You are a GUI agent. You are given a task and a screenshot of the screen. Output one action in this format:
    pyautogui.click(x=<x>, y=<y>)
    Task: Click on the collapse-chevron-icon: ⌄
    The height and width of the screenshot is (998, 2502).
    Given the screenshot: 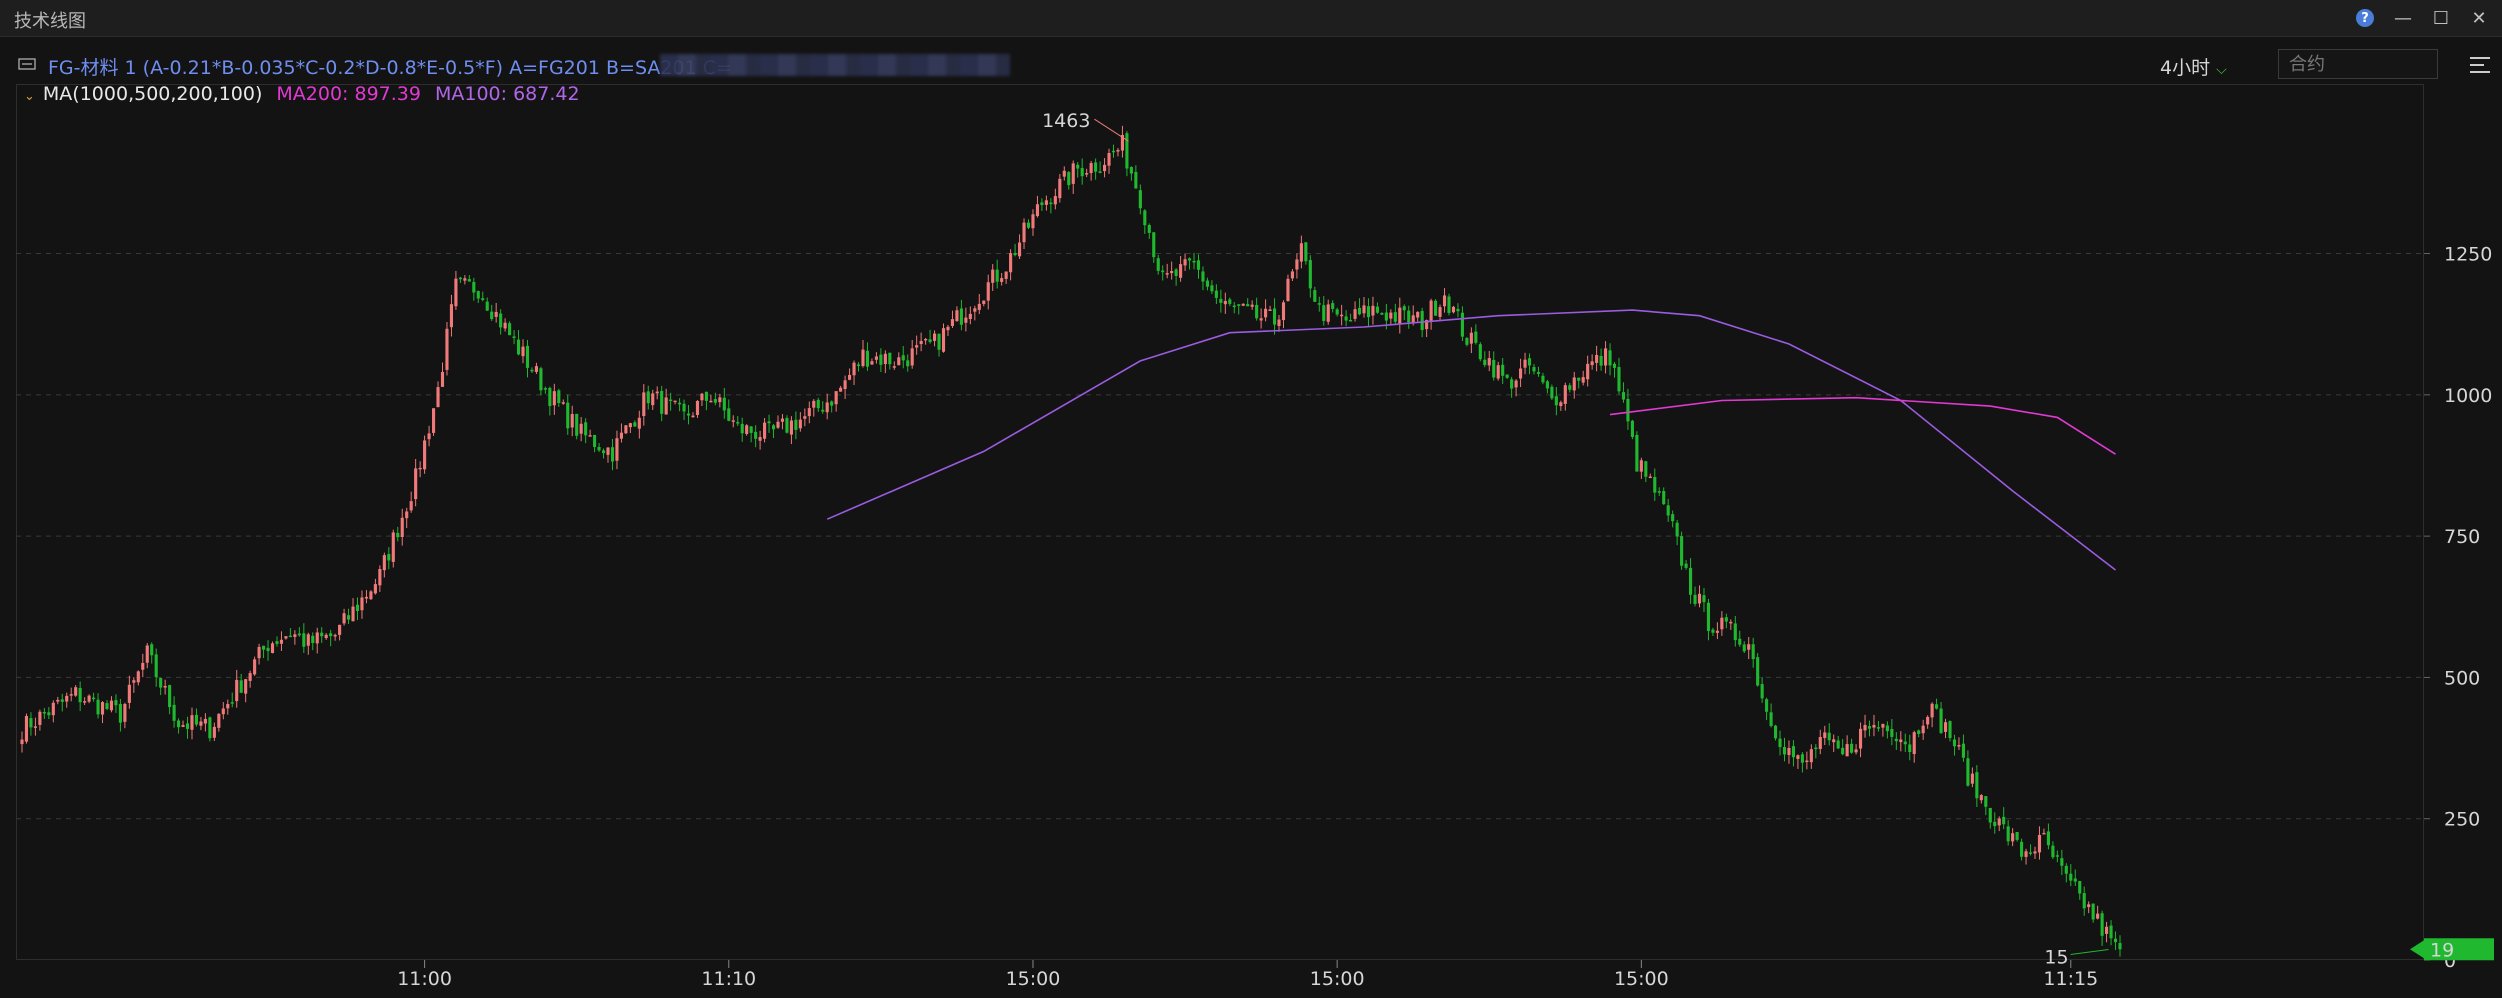 What is the action you would take?
    pyautogui.click(x=29, y=96)
    